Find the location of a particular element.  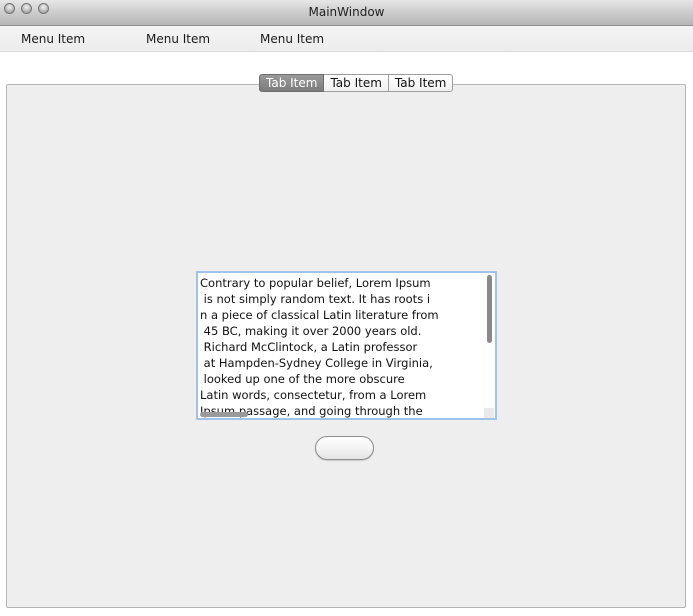

title-bar: MainWindow is located at coordinates (346, 13).